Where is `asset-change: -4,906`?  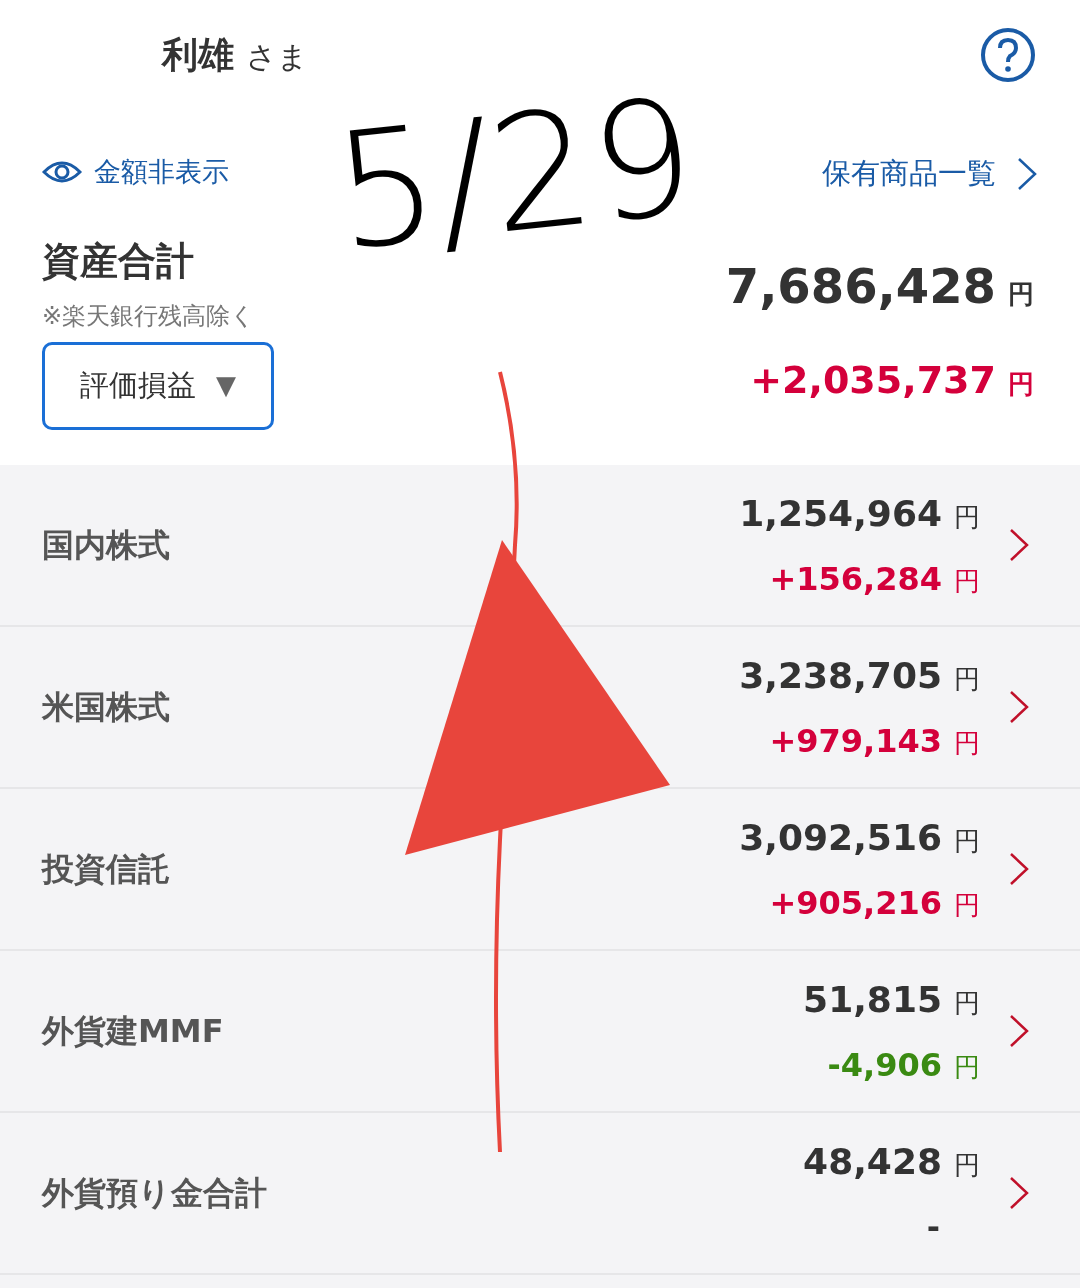 asset-change: -4,906 is located at coordinates (884, 1065).